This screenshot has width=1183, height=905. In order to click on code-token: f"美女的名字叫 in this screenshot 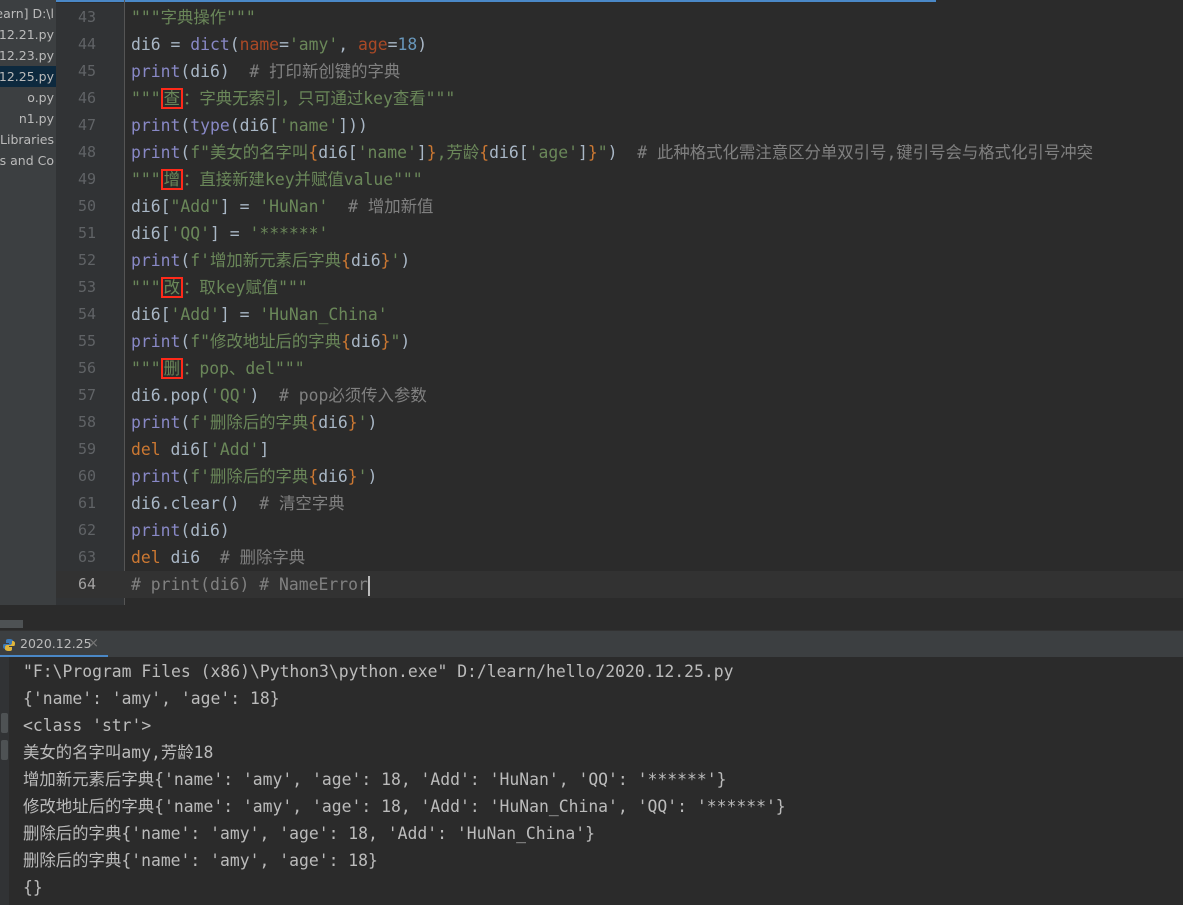, I will do `click(249, 152)`.